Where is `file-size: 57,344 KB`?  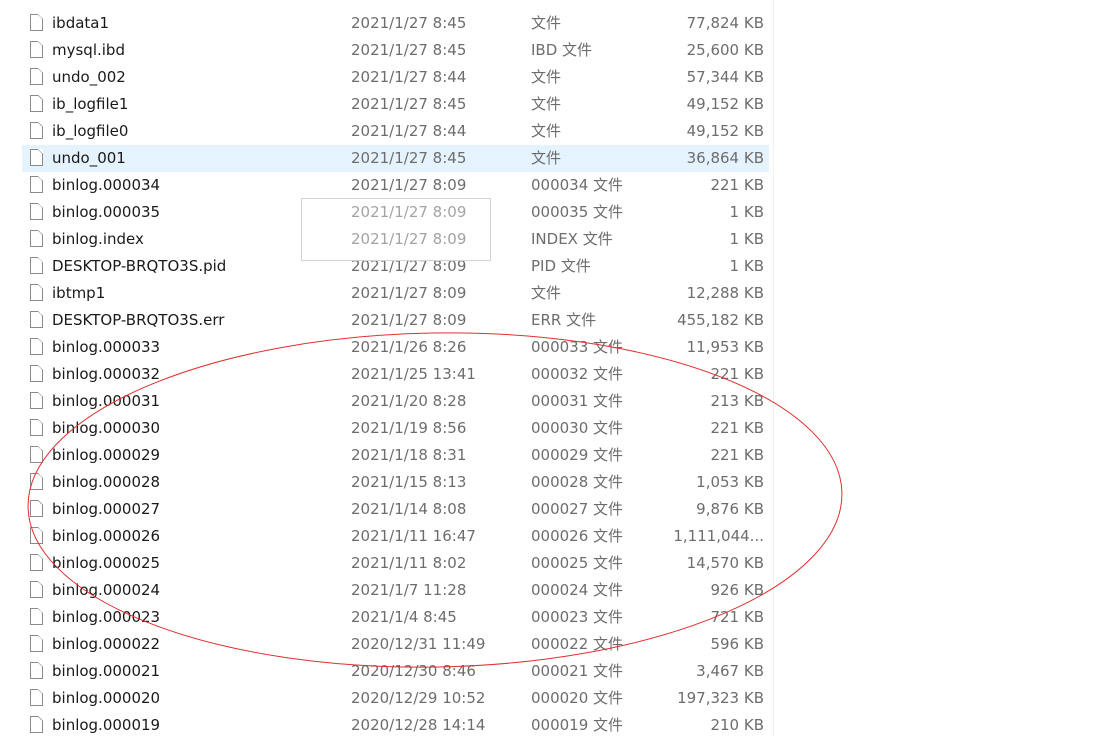 file-size: 57,344 KB is located at coordinates (725, 77).